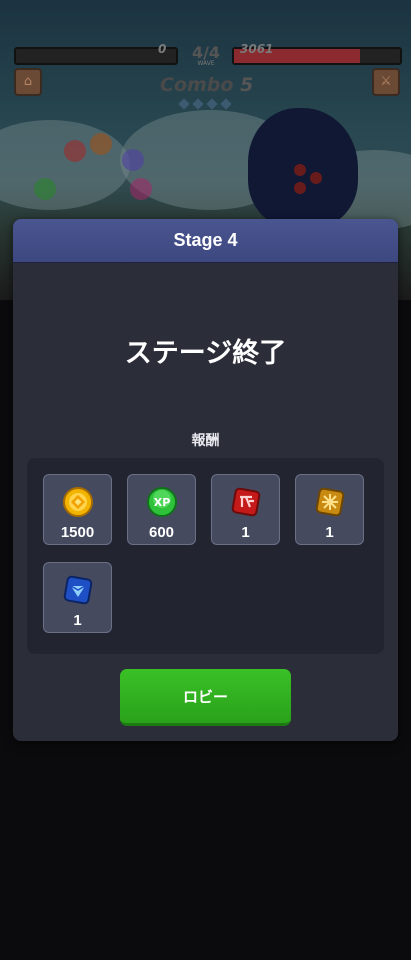 This screenshot has width=411, height=960. I want to click on dialog-header: Stage 4, so click(205, 241).